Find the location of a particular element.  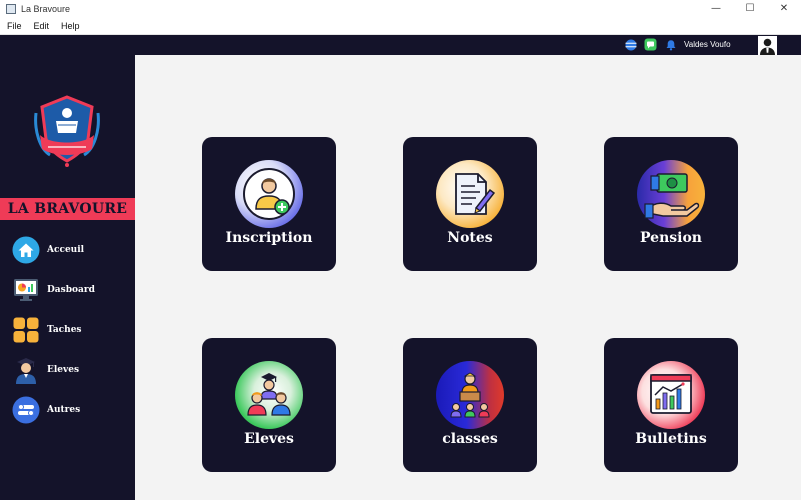

app-icon is located at coordinates (11, 8).